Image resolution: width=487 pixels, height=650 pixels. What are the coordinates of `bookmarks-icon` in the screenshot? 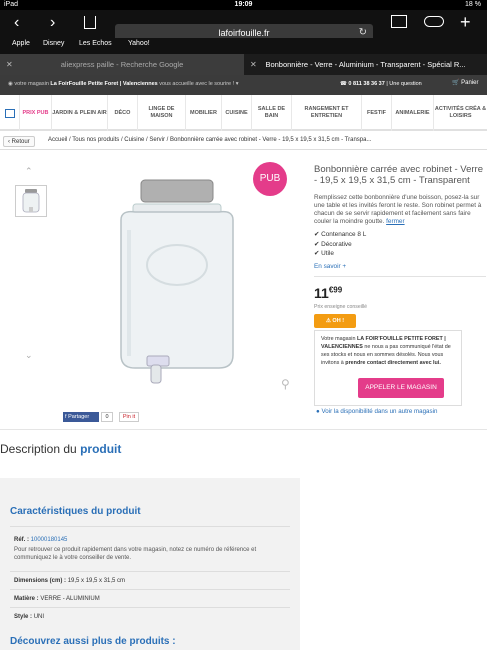 It's located at (399, 21).